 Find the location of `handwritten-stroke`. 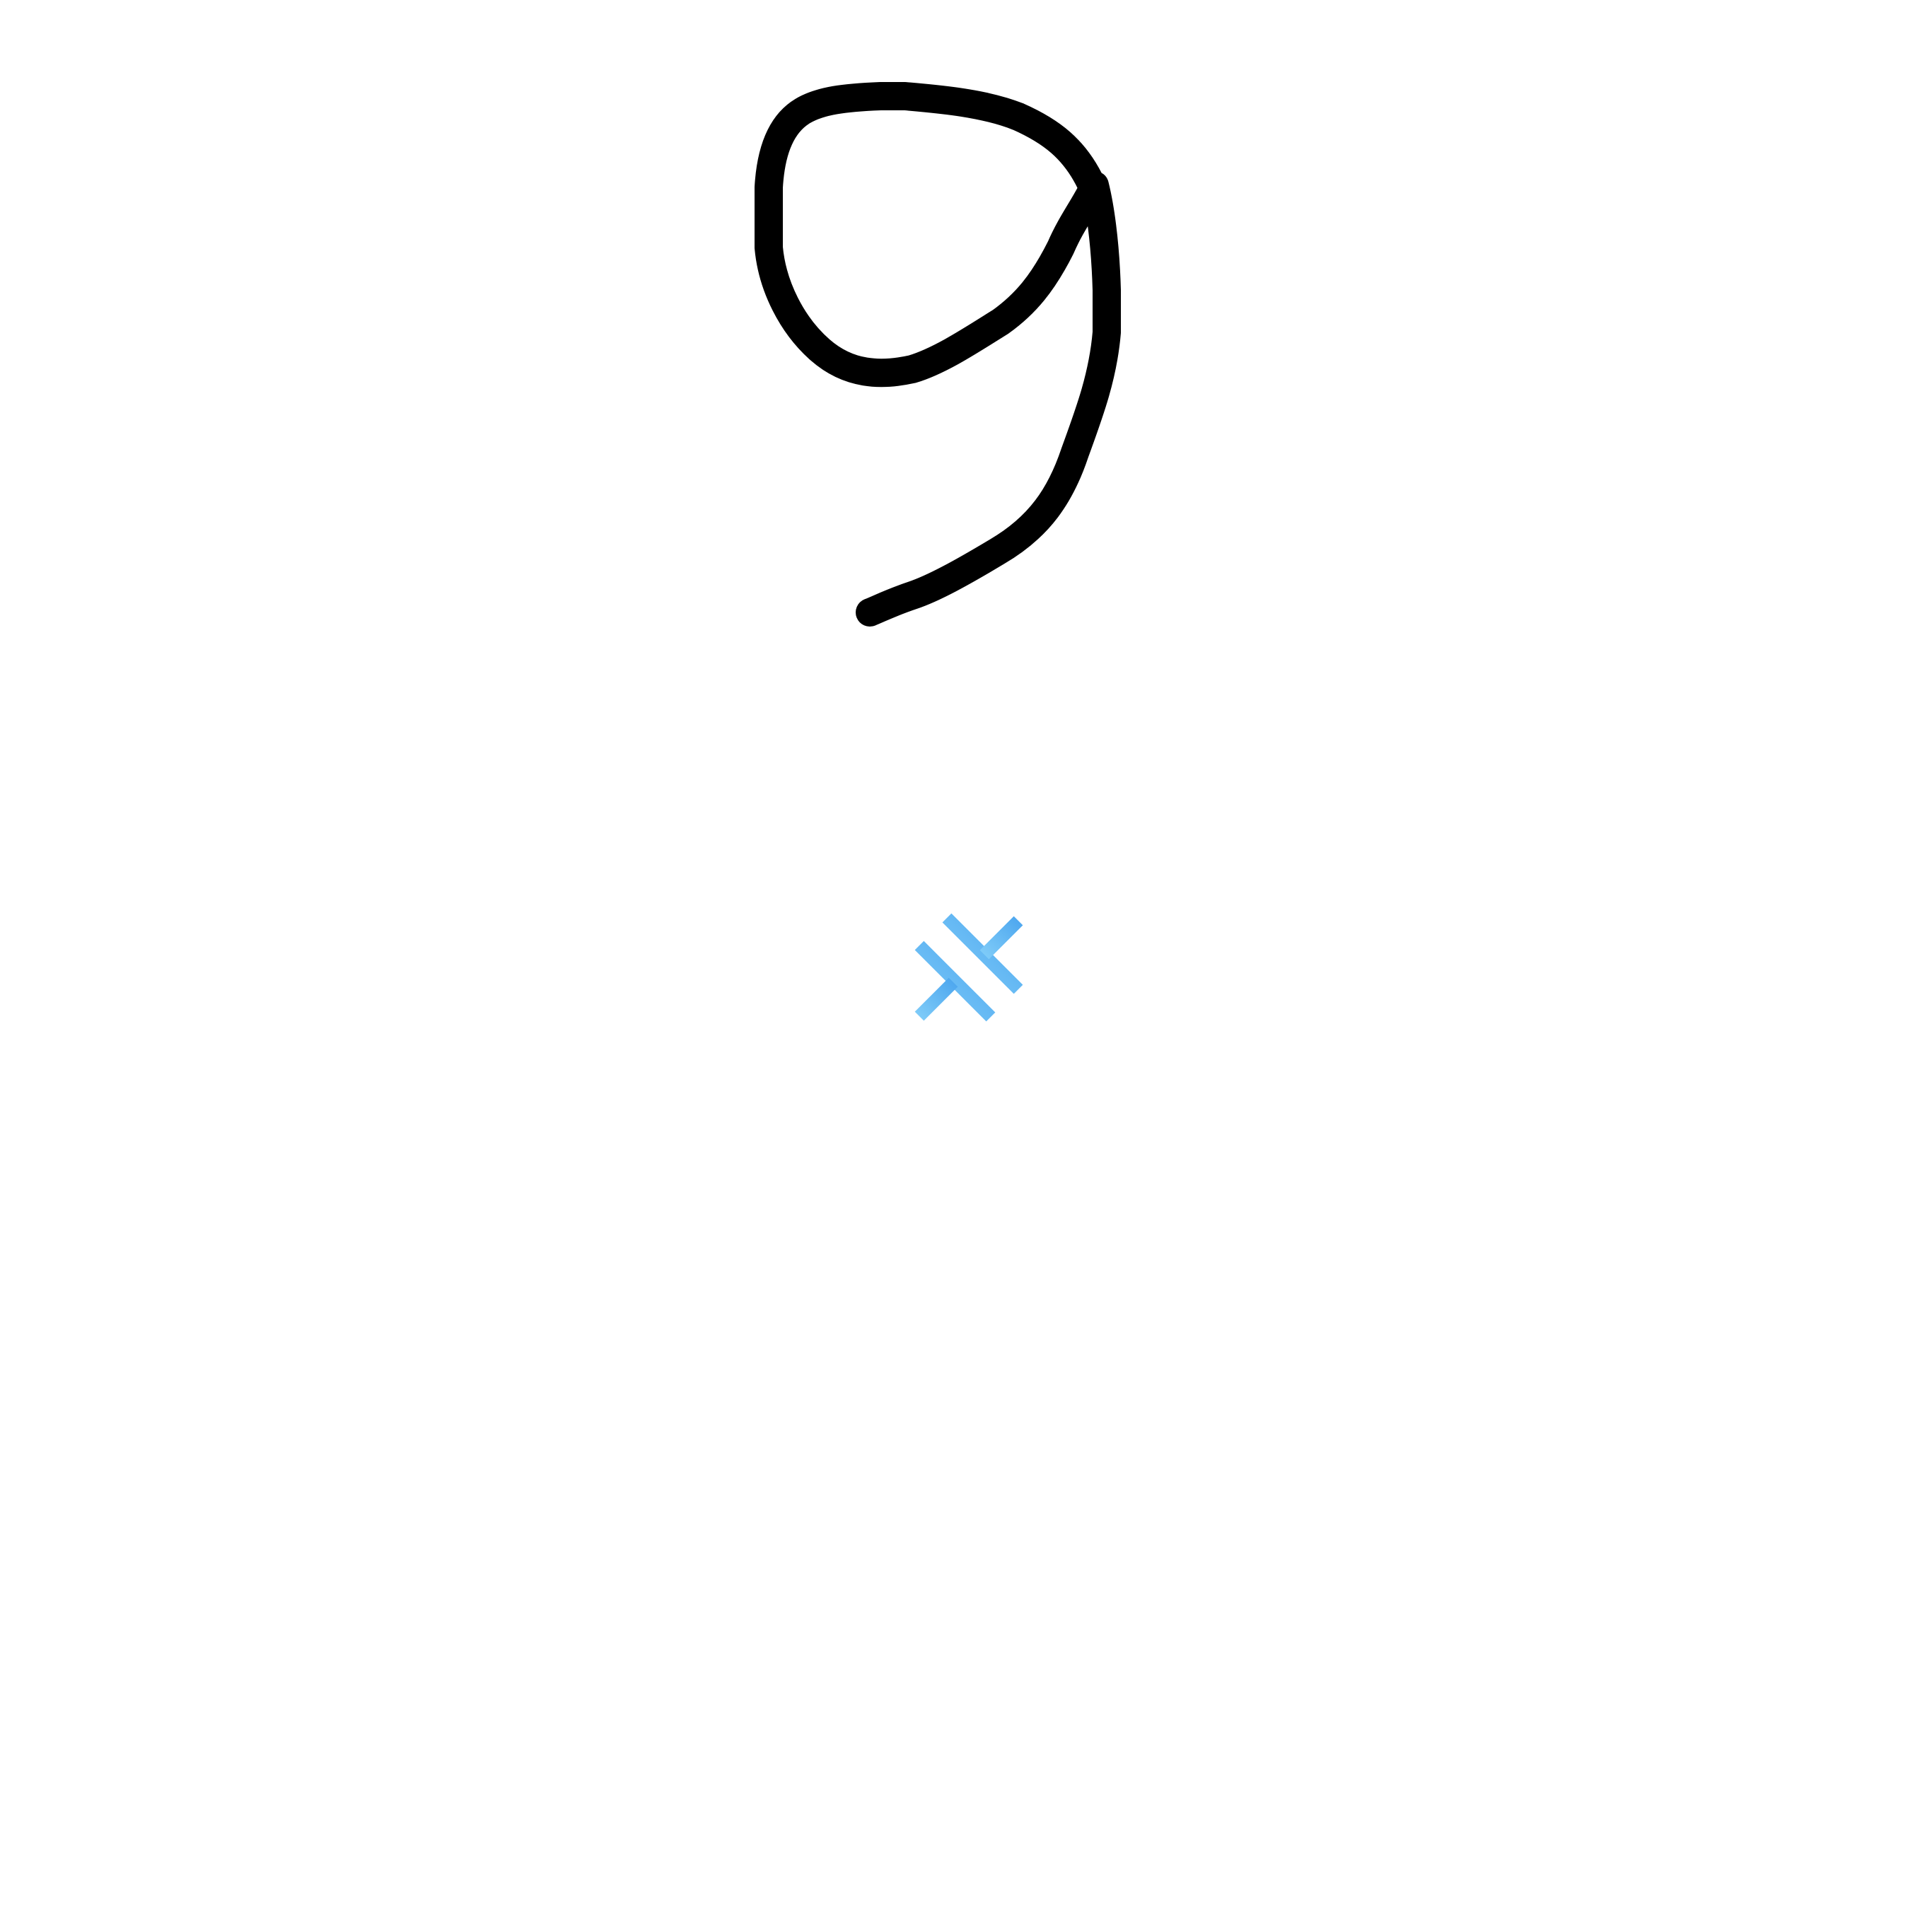

handwritten-stroke is located at coordinates (938, 354).